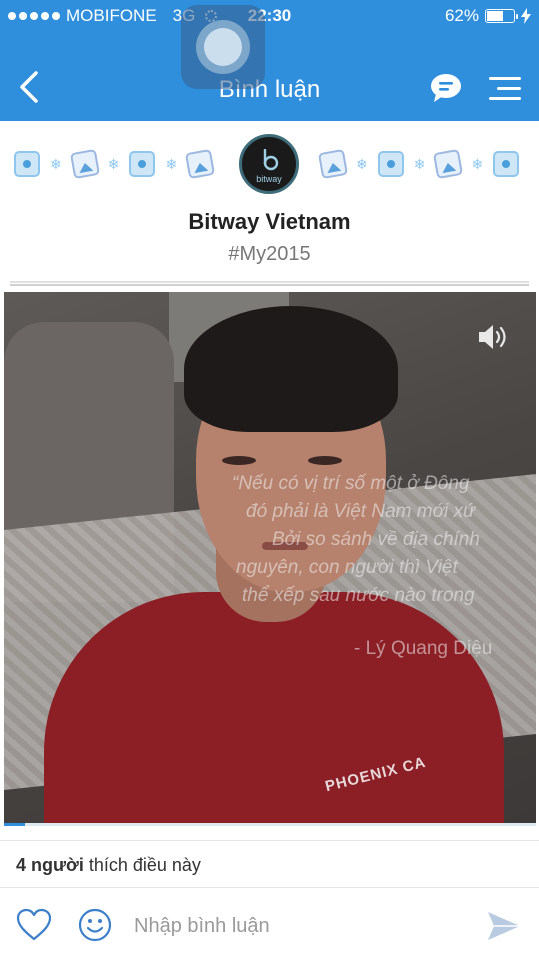  Describe the element at coordinates (291, 369) in the screenshot. I see `person-hair` at that location.